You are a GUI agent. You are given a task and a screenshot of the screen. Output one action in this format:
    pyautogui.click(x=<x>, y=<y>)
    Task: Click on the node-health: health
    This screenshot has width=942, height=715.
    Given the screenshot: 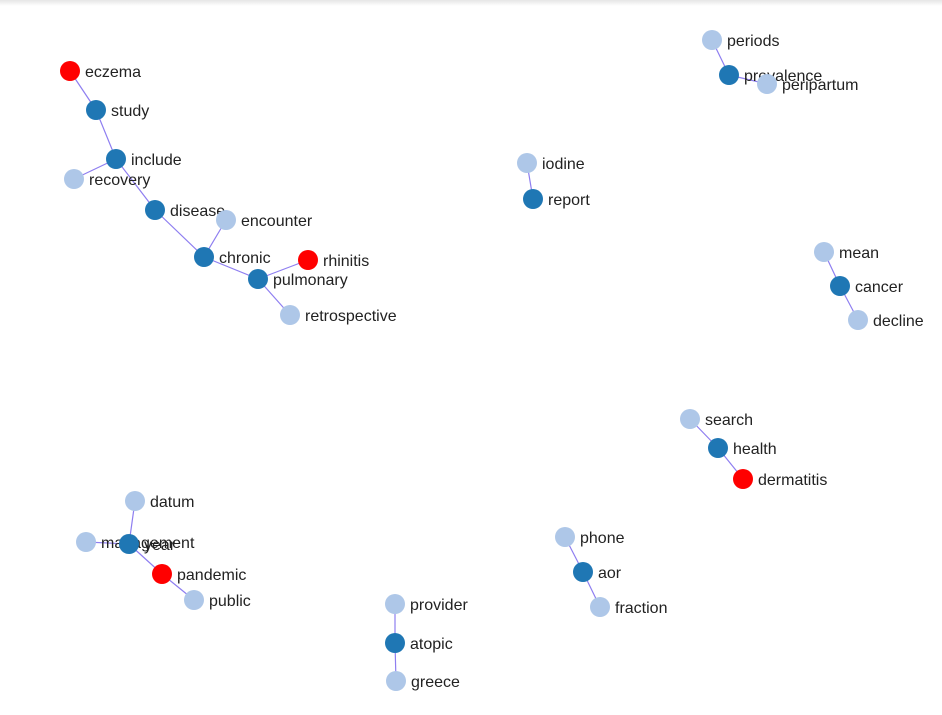 What is the action you would take?
    pyautogui.click(x=742, y=448)
    